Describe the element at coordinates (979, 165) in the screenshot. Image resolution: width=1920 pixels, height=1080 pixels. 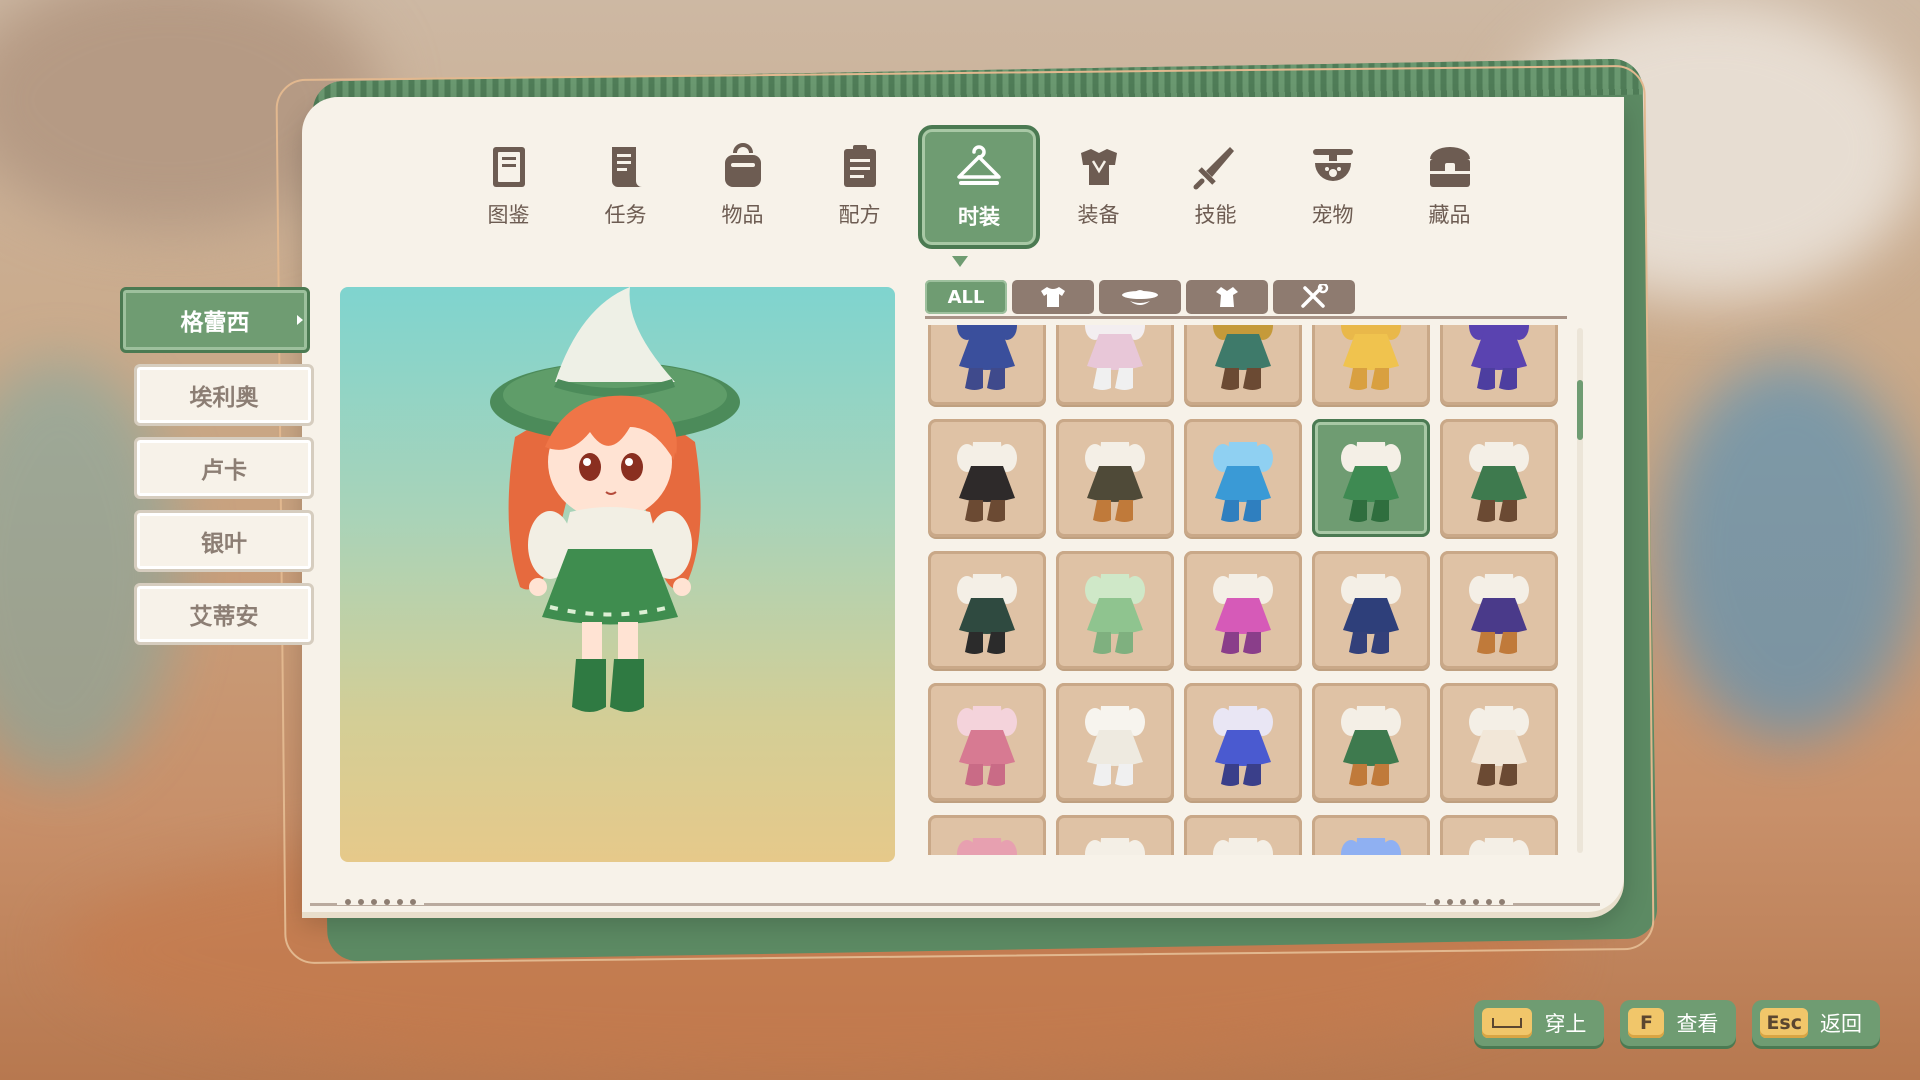
I see `hanger-icon` at that location.